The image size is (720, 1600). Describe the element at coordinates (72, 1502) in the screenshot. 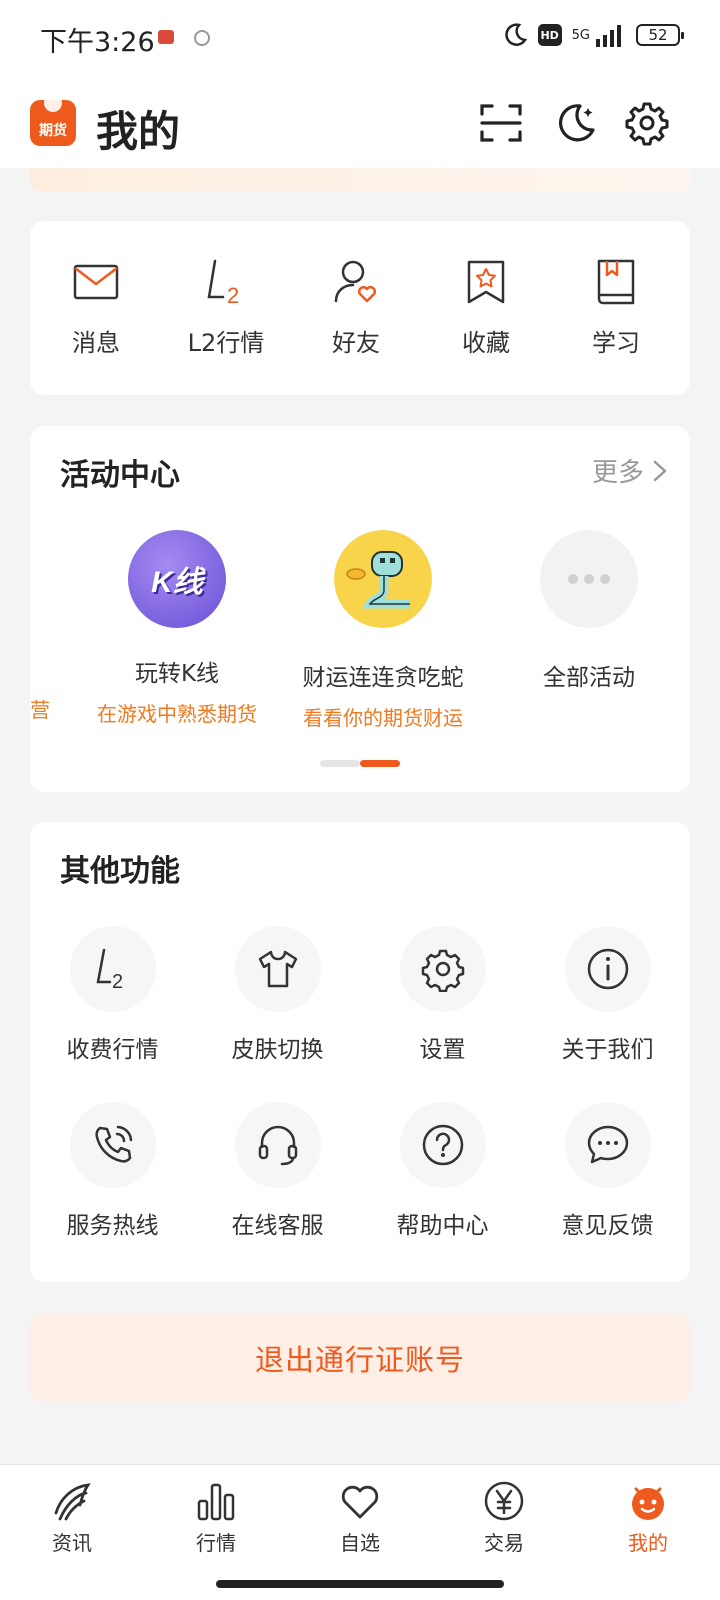

I see `news-icon` at that location.